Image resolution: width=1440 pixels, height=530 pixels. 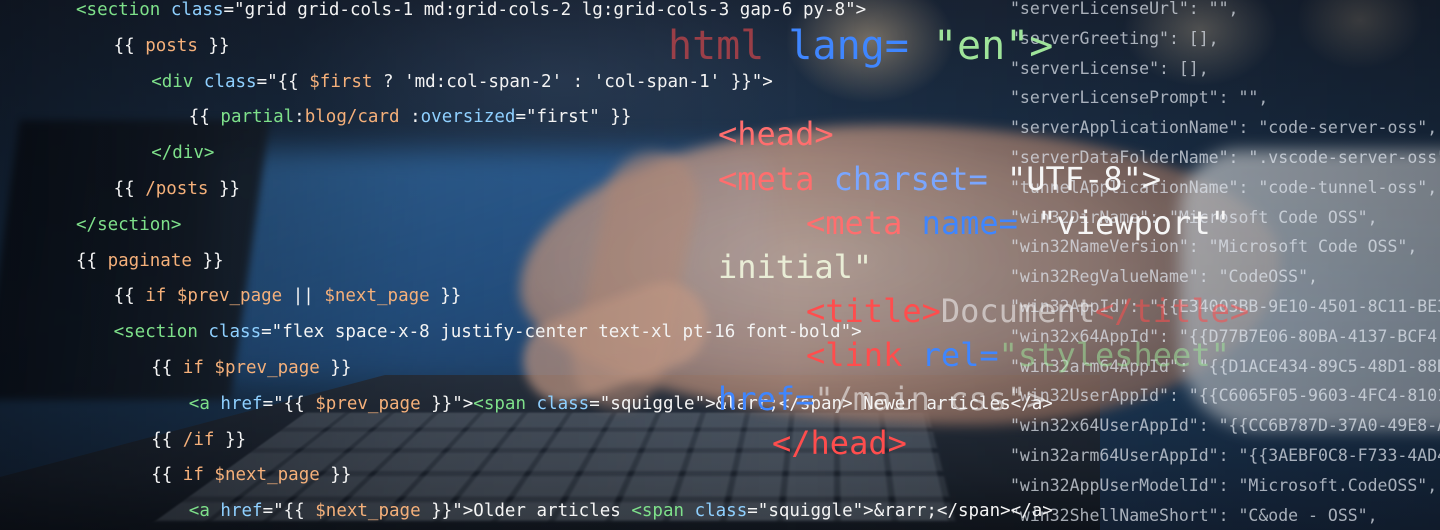 I want to click on head-open-line: <head>, so click(x=776, y=134).